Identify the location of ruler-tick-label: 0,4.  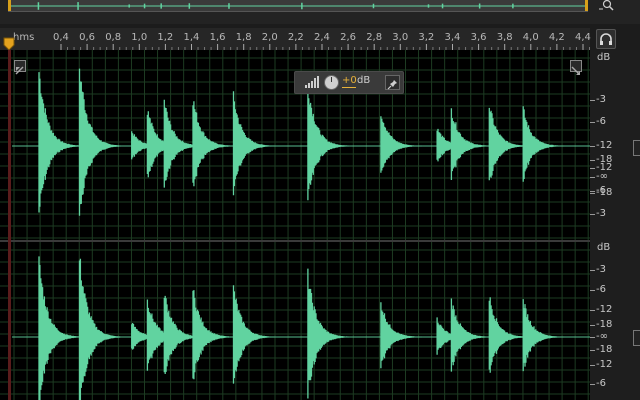
(61, 37).